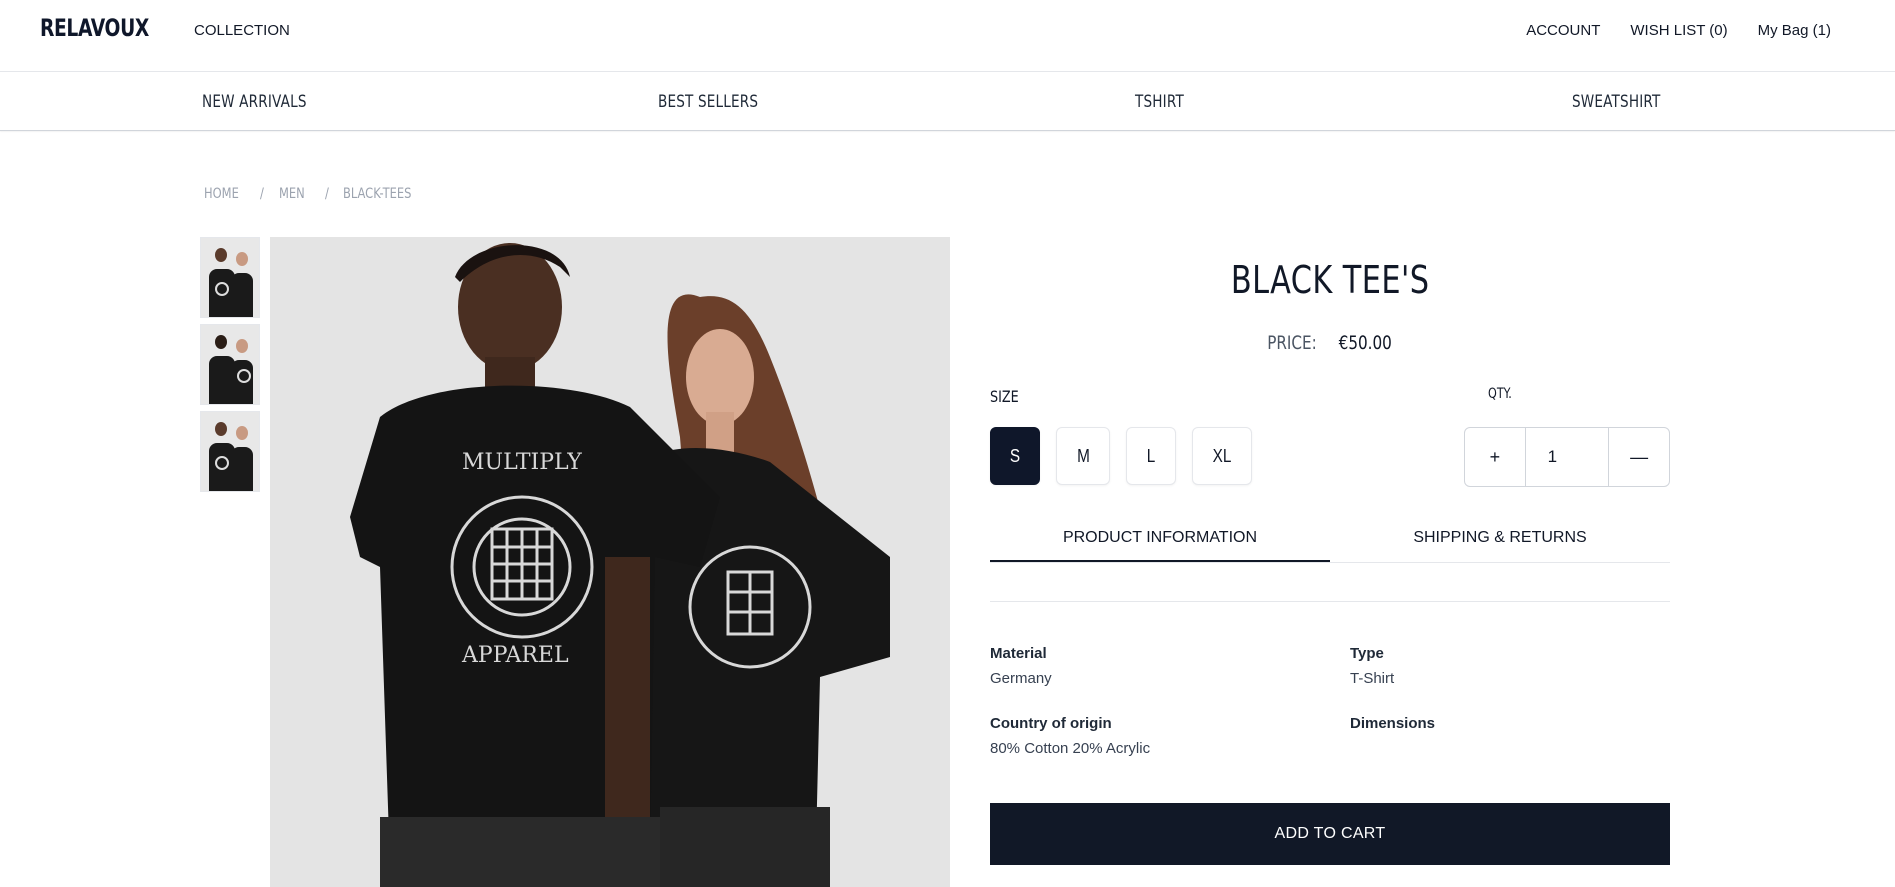 This screenshot has height=887, width=1895. What do you see at coordinates (242, 30) in the screenshot?
I see `nav-collection: COLLECTION` at bounding box center [242, 30].